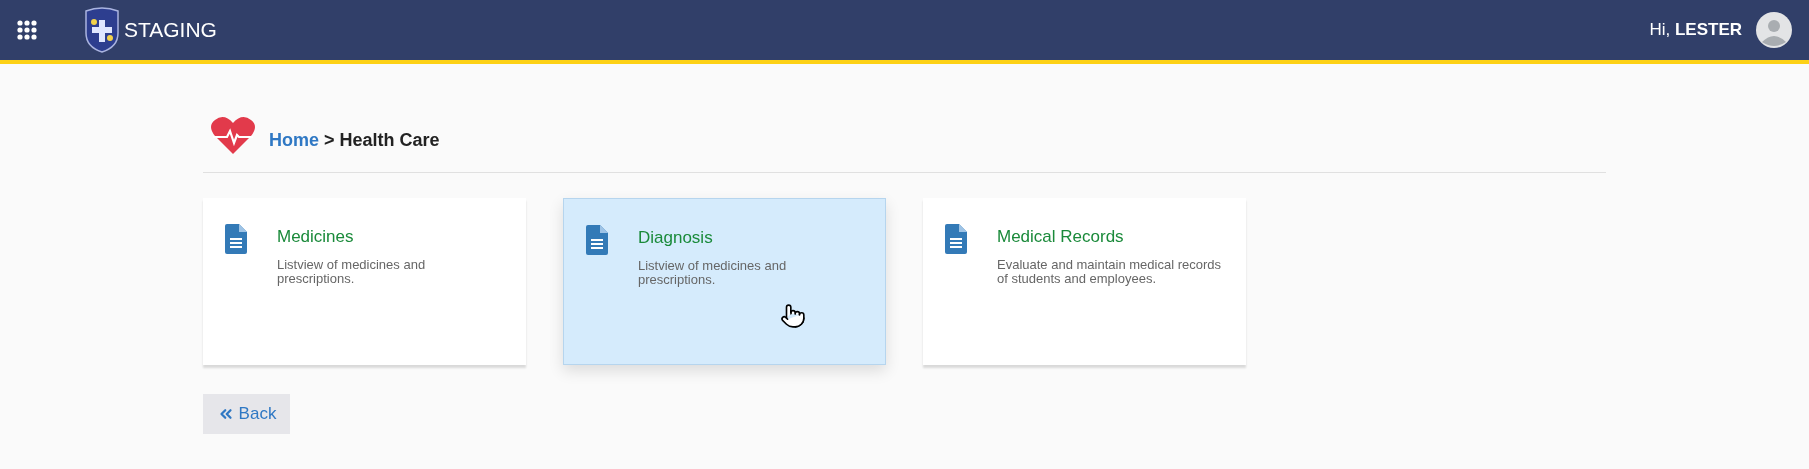  Describe the element at coordinates (1774, 30) in the screenshot. I see `avatar-icon` at that location.